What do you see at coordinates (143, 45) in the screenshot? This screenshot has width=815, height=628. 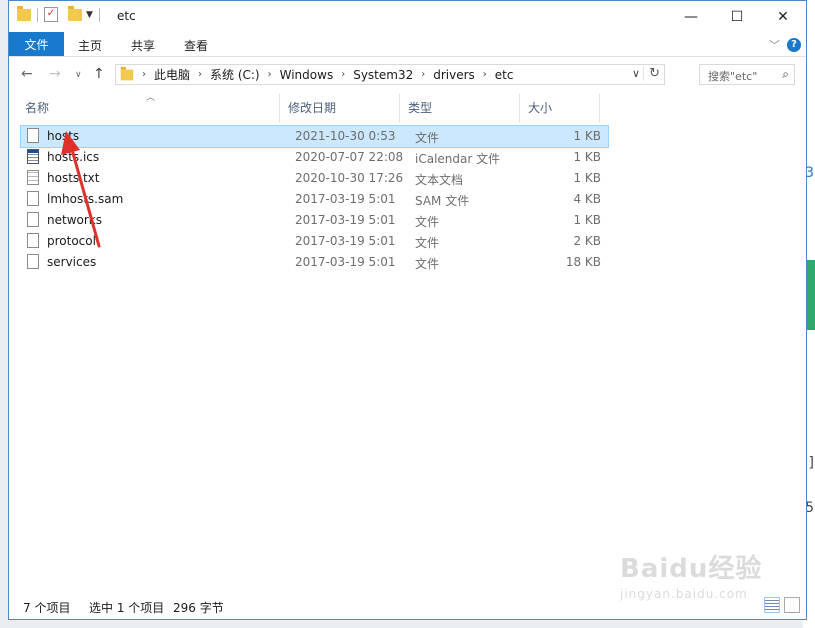 I see `tab-share: 共享` at bounding box center [143, 45].